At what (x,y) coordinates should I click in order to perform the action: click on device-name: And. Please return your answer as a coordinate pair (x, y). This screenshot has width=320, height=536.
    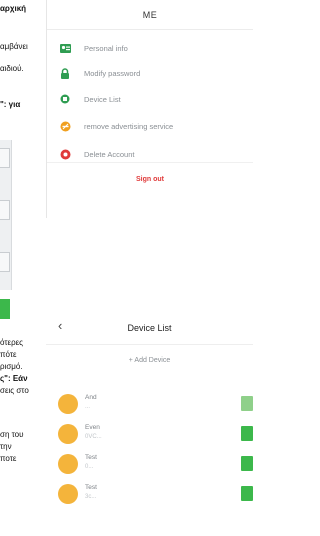
    Looking at the image, I should click on (91, 397).